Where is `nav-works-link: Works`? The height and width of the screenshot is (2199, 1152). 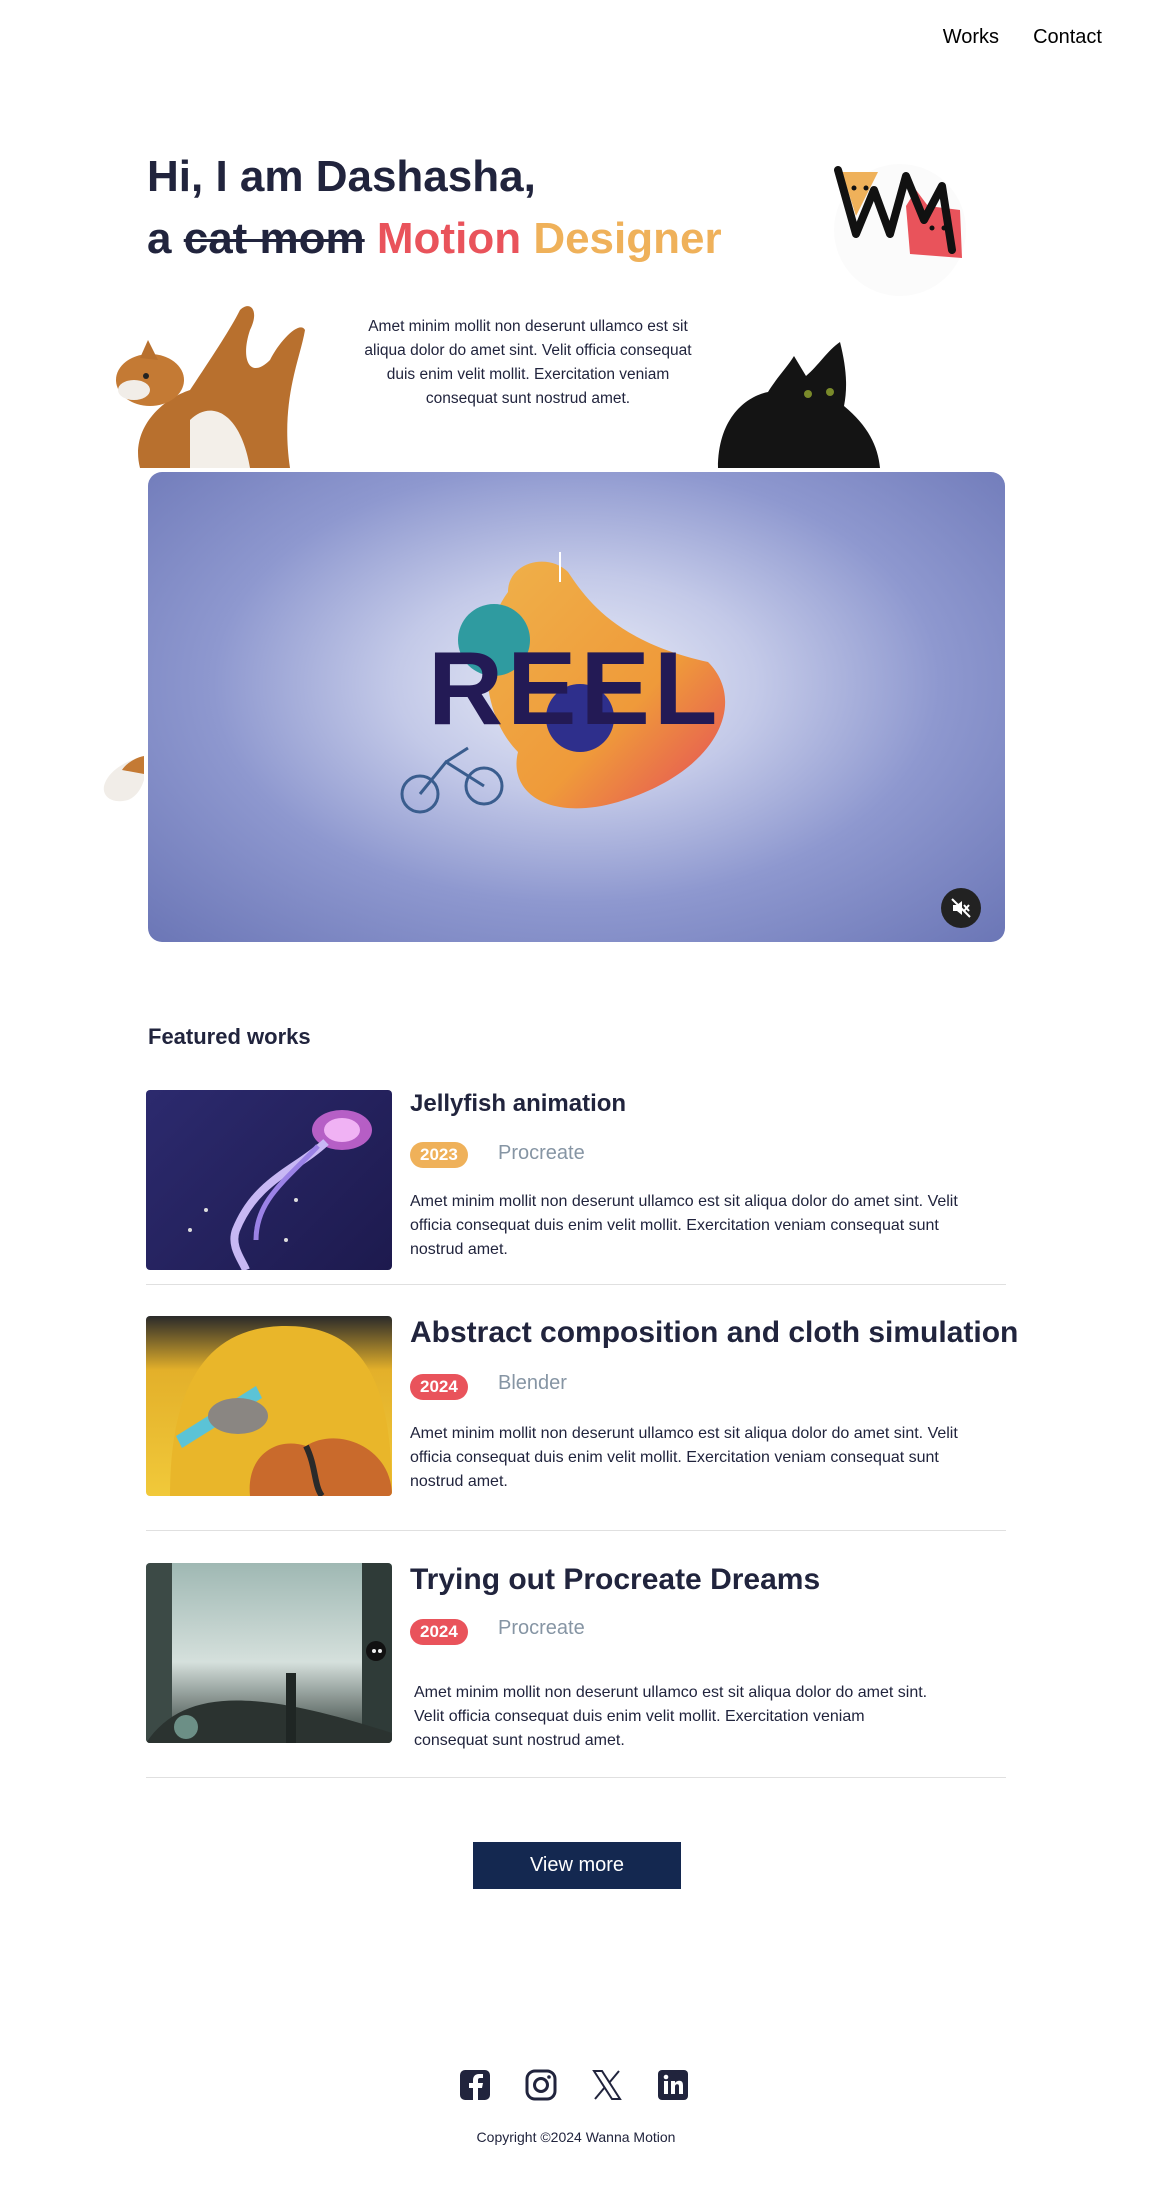 nav-works-link: Works is located at coordinates (971, 37).